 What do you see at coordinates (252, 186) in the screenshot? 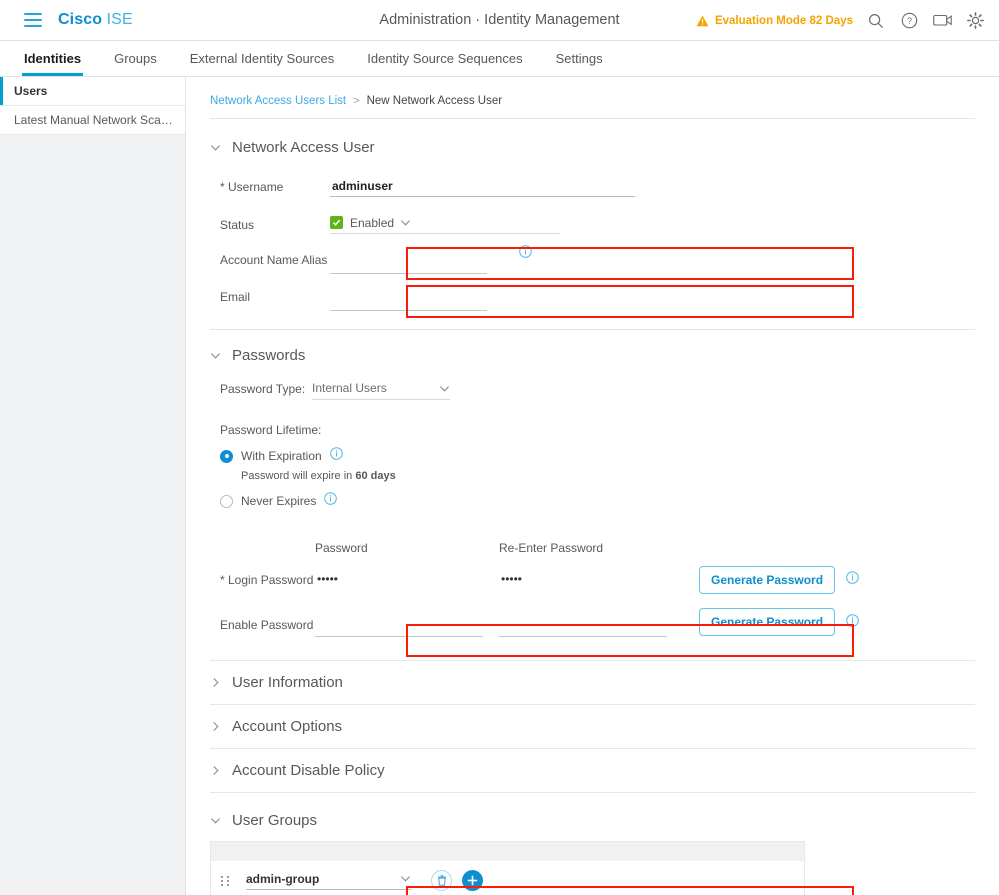
I see `username-label: * Username` at bounding box center [252, 186].